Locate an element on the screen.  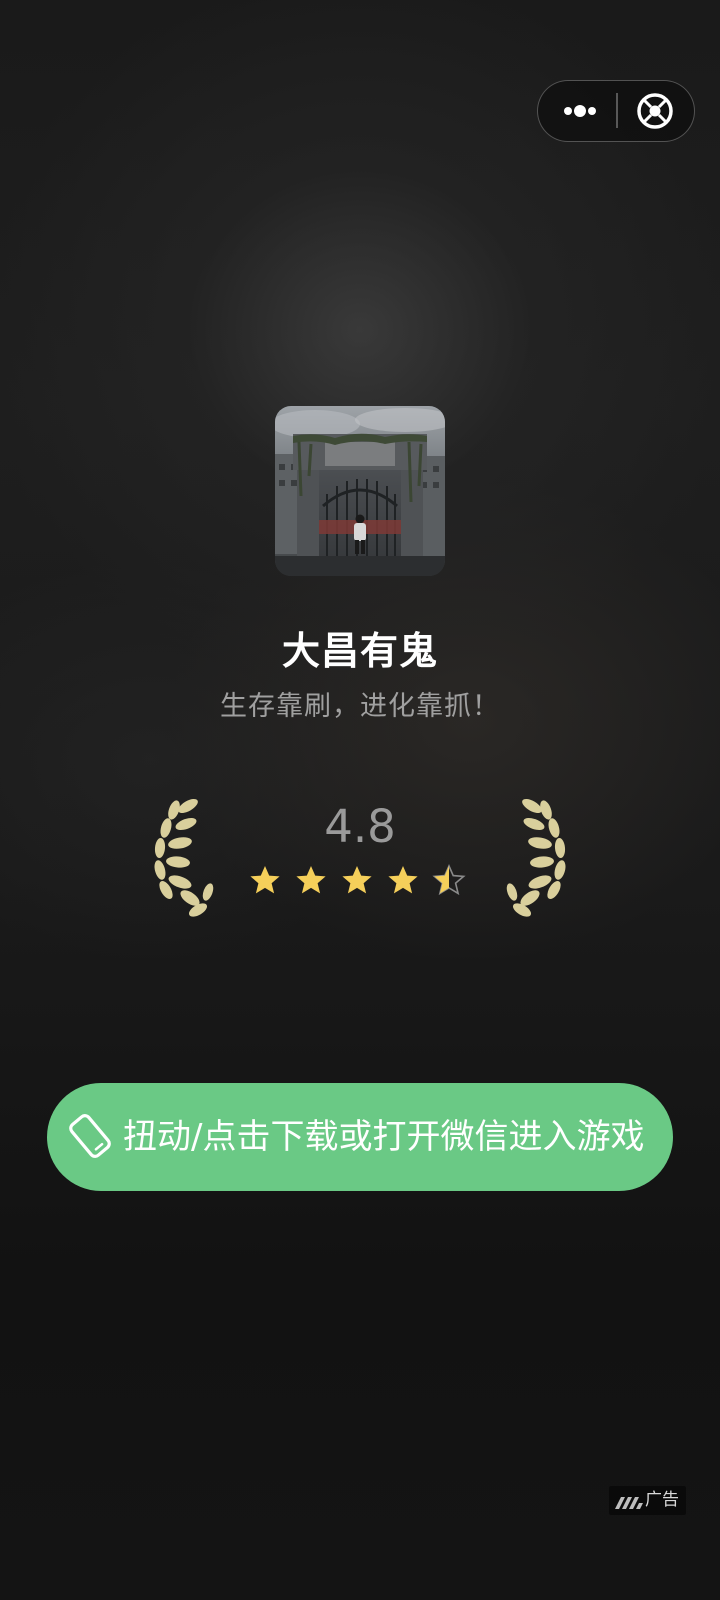
game-title: 大昌有鬼 is located at coordinates (359, 651).